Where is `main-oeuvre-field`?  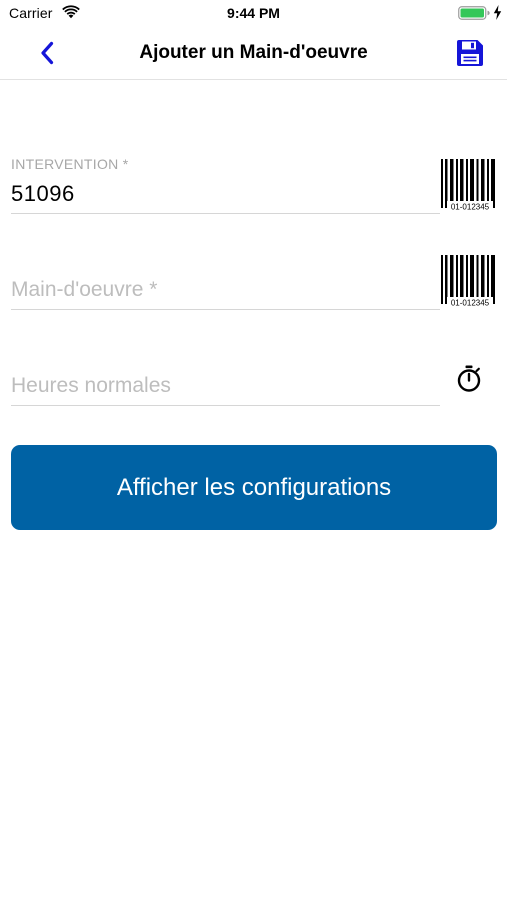
main-oeuvre-field is located at coordinates (225, 284).